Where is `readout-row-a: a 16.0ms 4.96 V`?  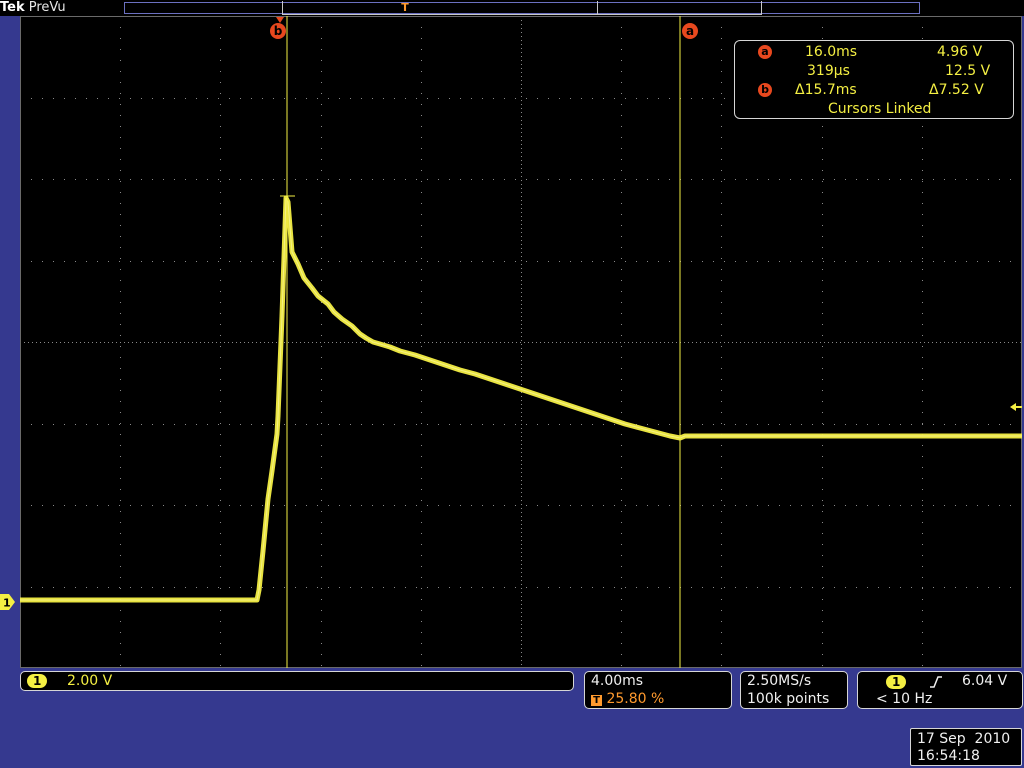
readout-row-a: a 16.0ms 4.96 V is located at coordinates (875, 52).